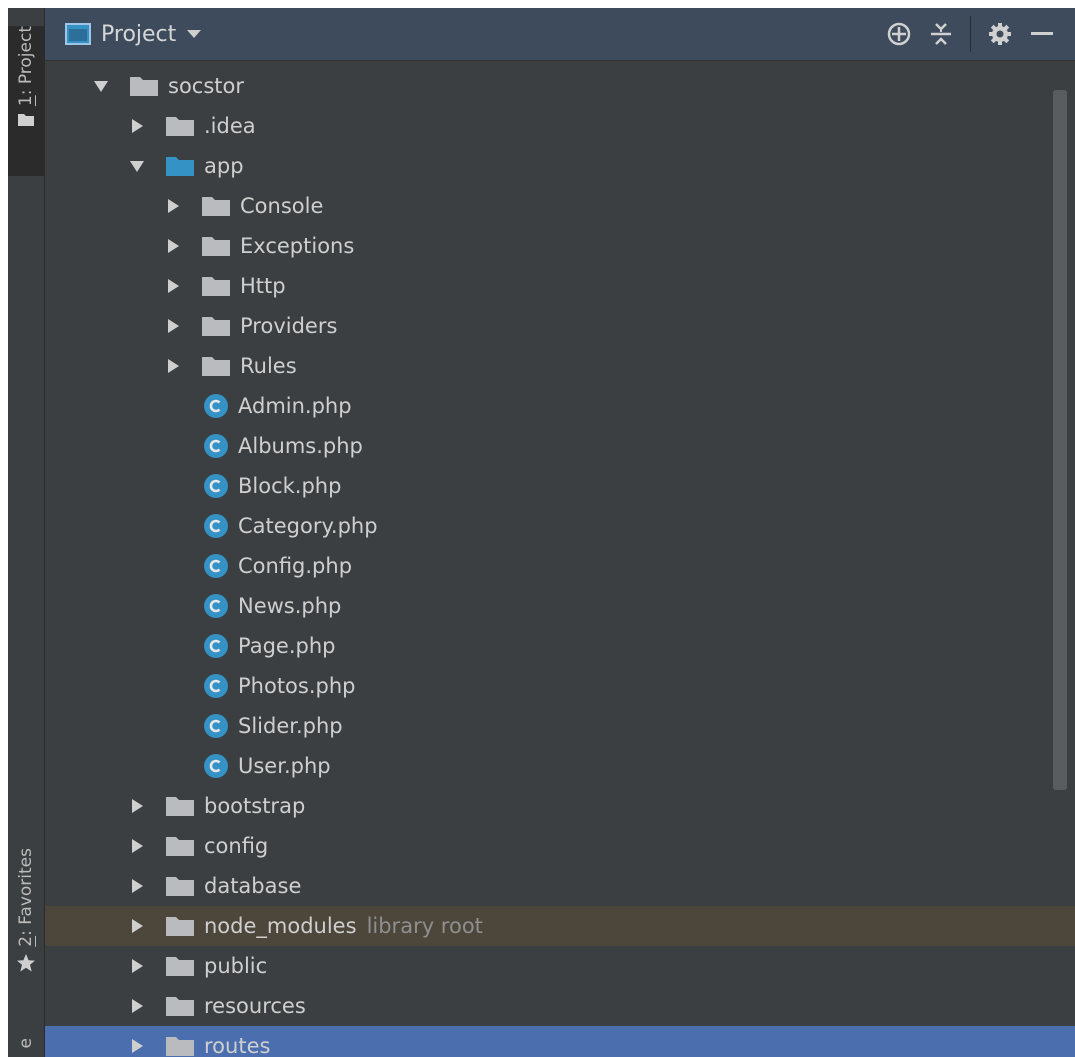  Describe the element at coordinates (263, 286) in the screenshot. I see `tree-item-label: Http` at that location.